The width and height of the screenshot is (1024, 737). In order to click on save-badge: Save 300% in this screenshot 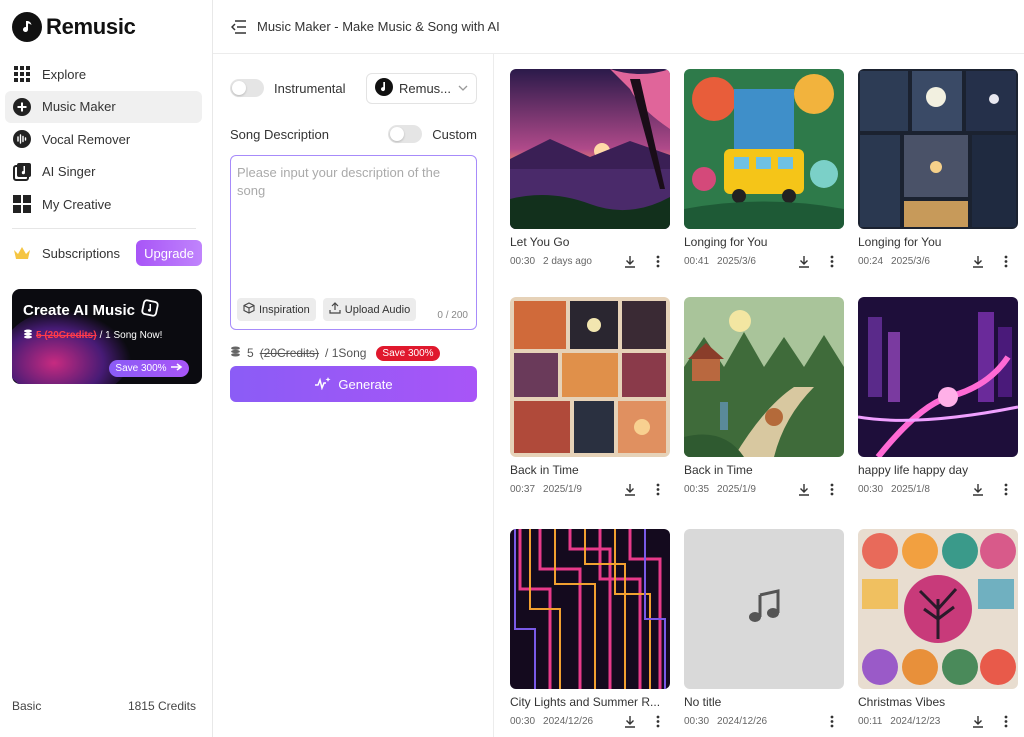, I will do `click(408, 353)`.